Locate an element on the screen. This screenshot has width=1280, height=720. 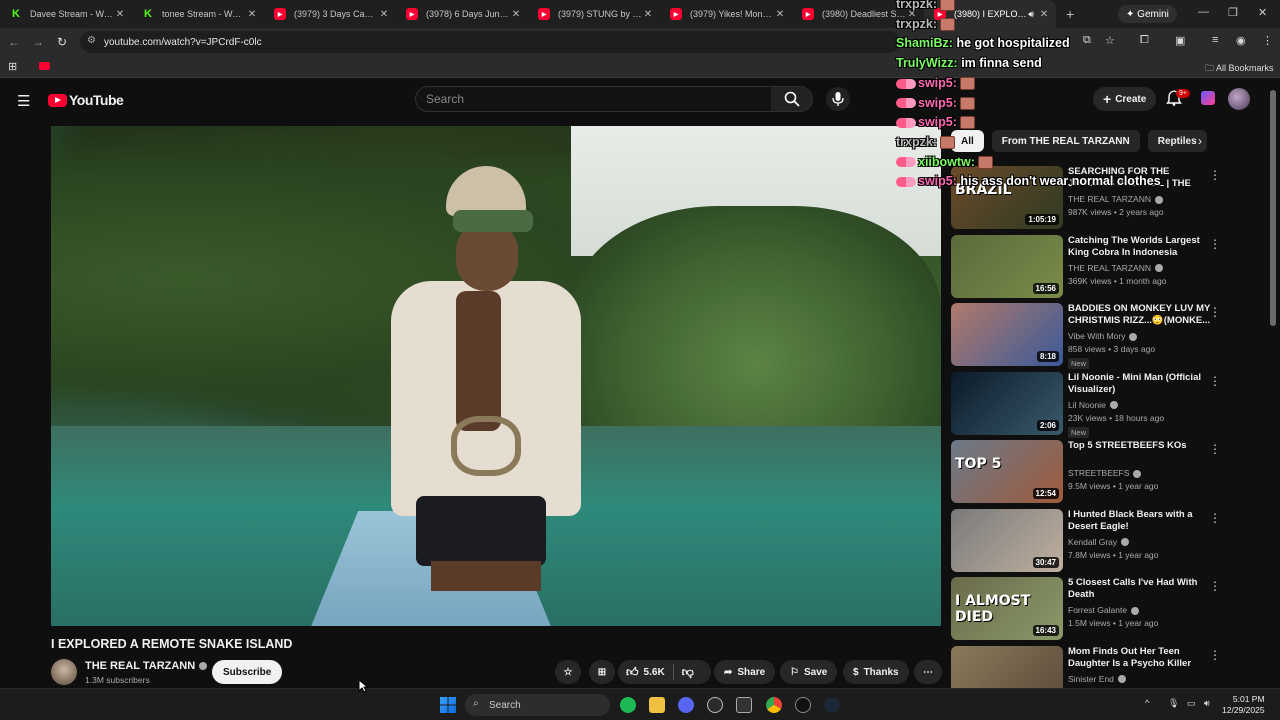
video-thumbnail: TOP 5 12:54 is located at coordinates (1007, 471).